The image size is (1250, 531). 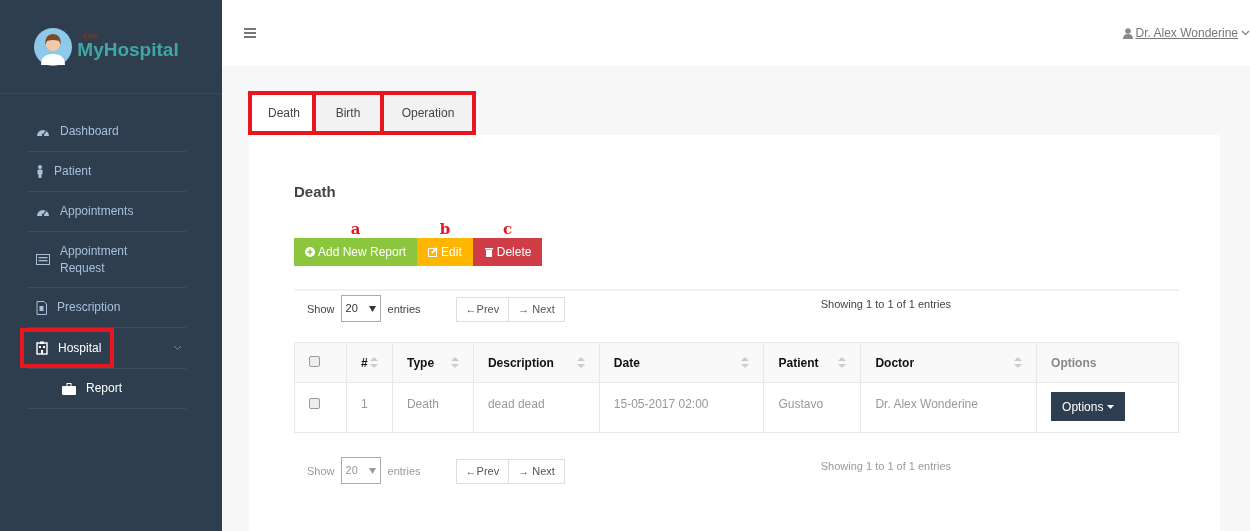 I want to click on brand-name: MyHospital, so click(x=128, y=49).